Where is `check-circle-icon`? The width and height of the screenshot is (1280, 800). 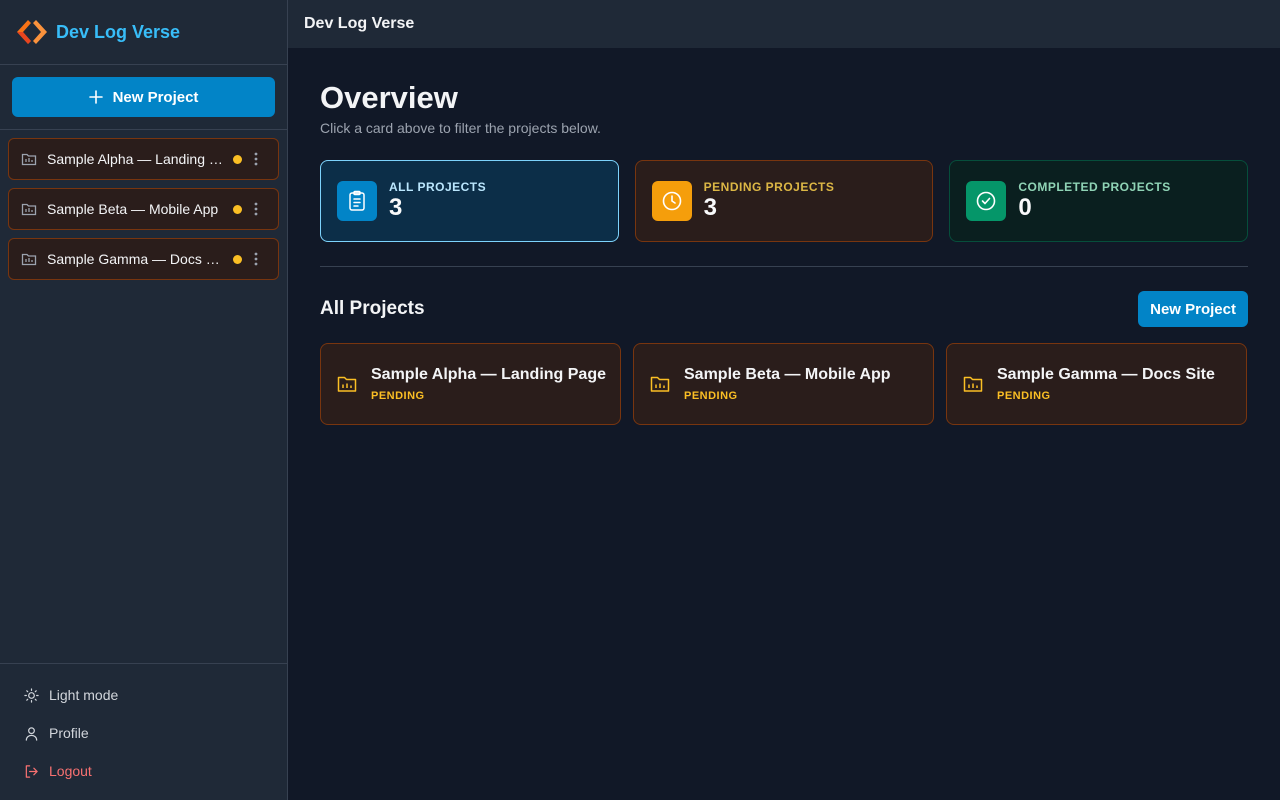
check-circle-icon is located at coordinates (986, 201).